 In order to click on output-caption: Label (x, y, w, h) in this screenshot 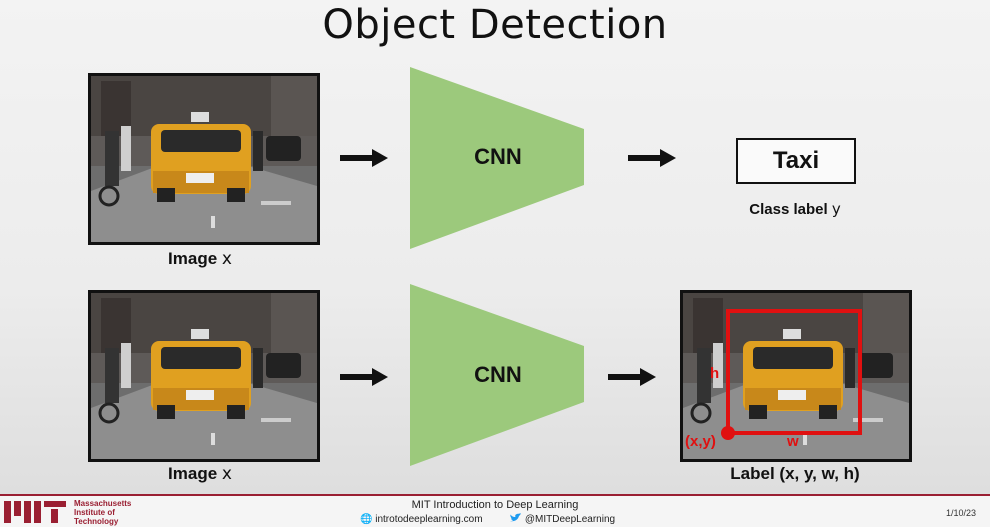, I will do `click(795, 474)`.